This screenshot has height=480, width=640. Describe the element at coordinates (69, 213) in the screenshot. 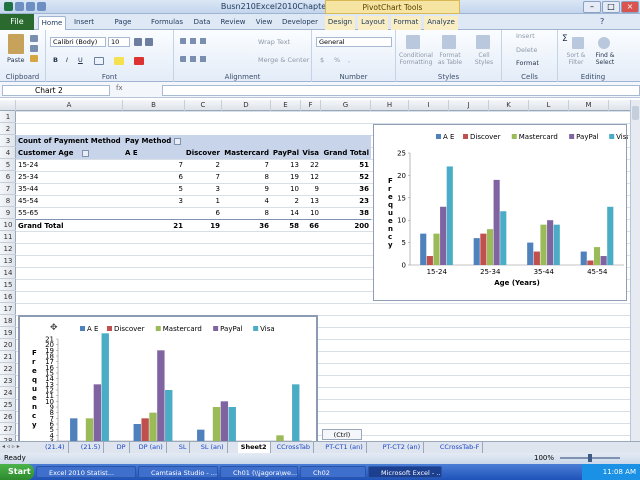

I see `pivot-row-label: 55-65` at that location.